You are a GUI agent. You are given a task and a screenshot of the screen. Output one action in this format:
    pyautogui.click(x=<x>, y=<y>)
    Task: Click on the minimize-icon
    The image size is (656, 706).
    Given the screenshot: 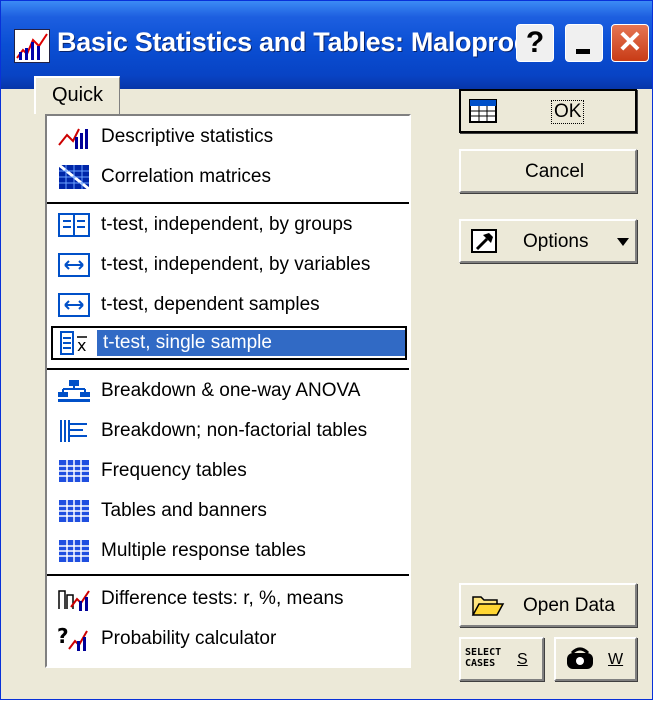 What is the action you would take?
    pyautogui.click(x=583, y=51)
    